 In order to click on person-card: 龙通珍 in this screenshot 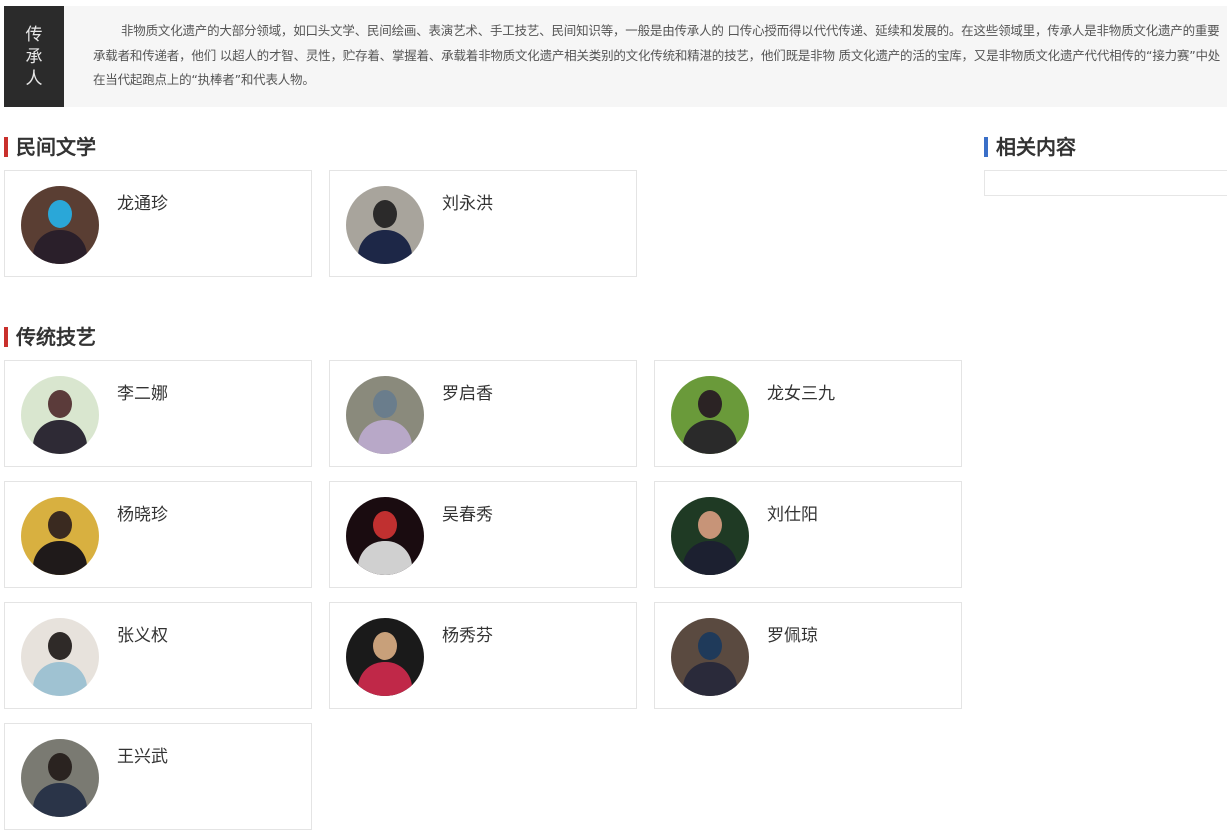, I will do `click(158, 223)`.